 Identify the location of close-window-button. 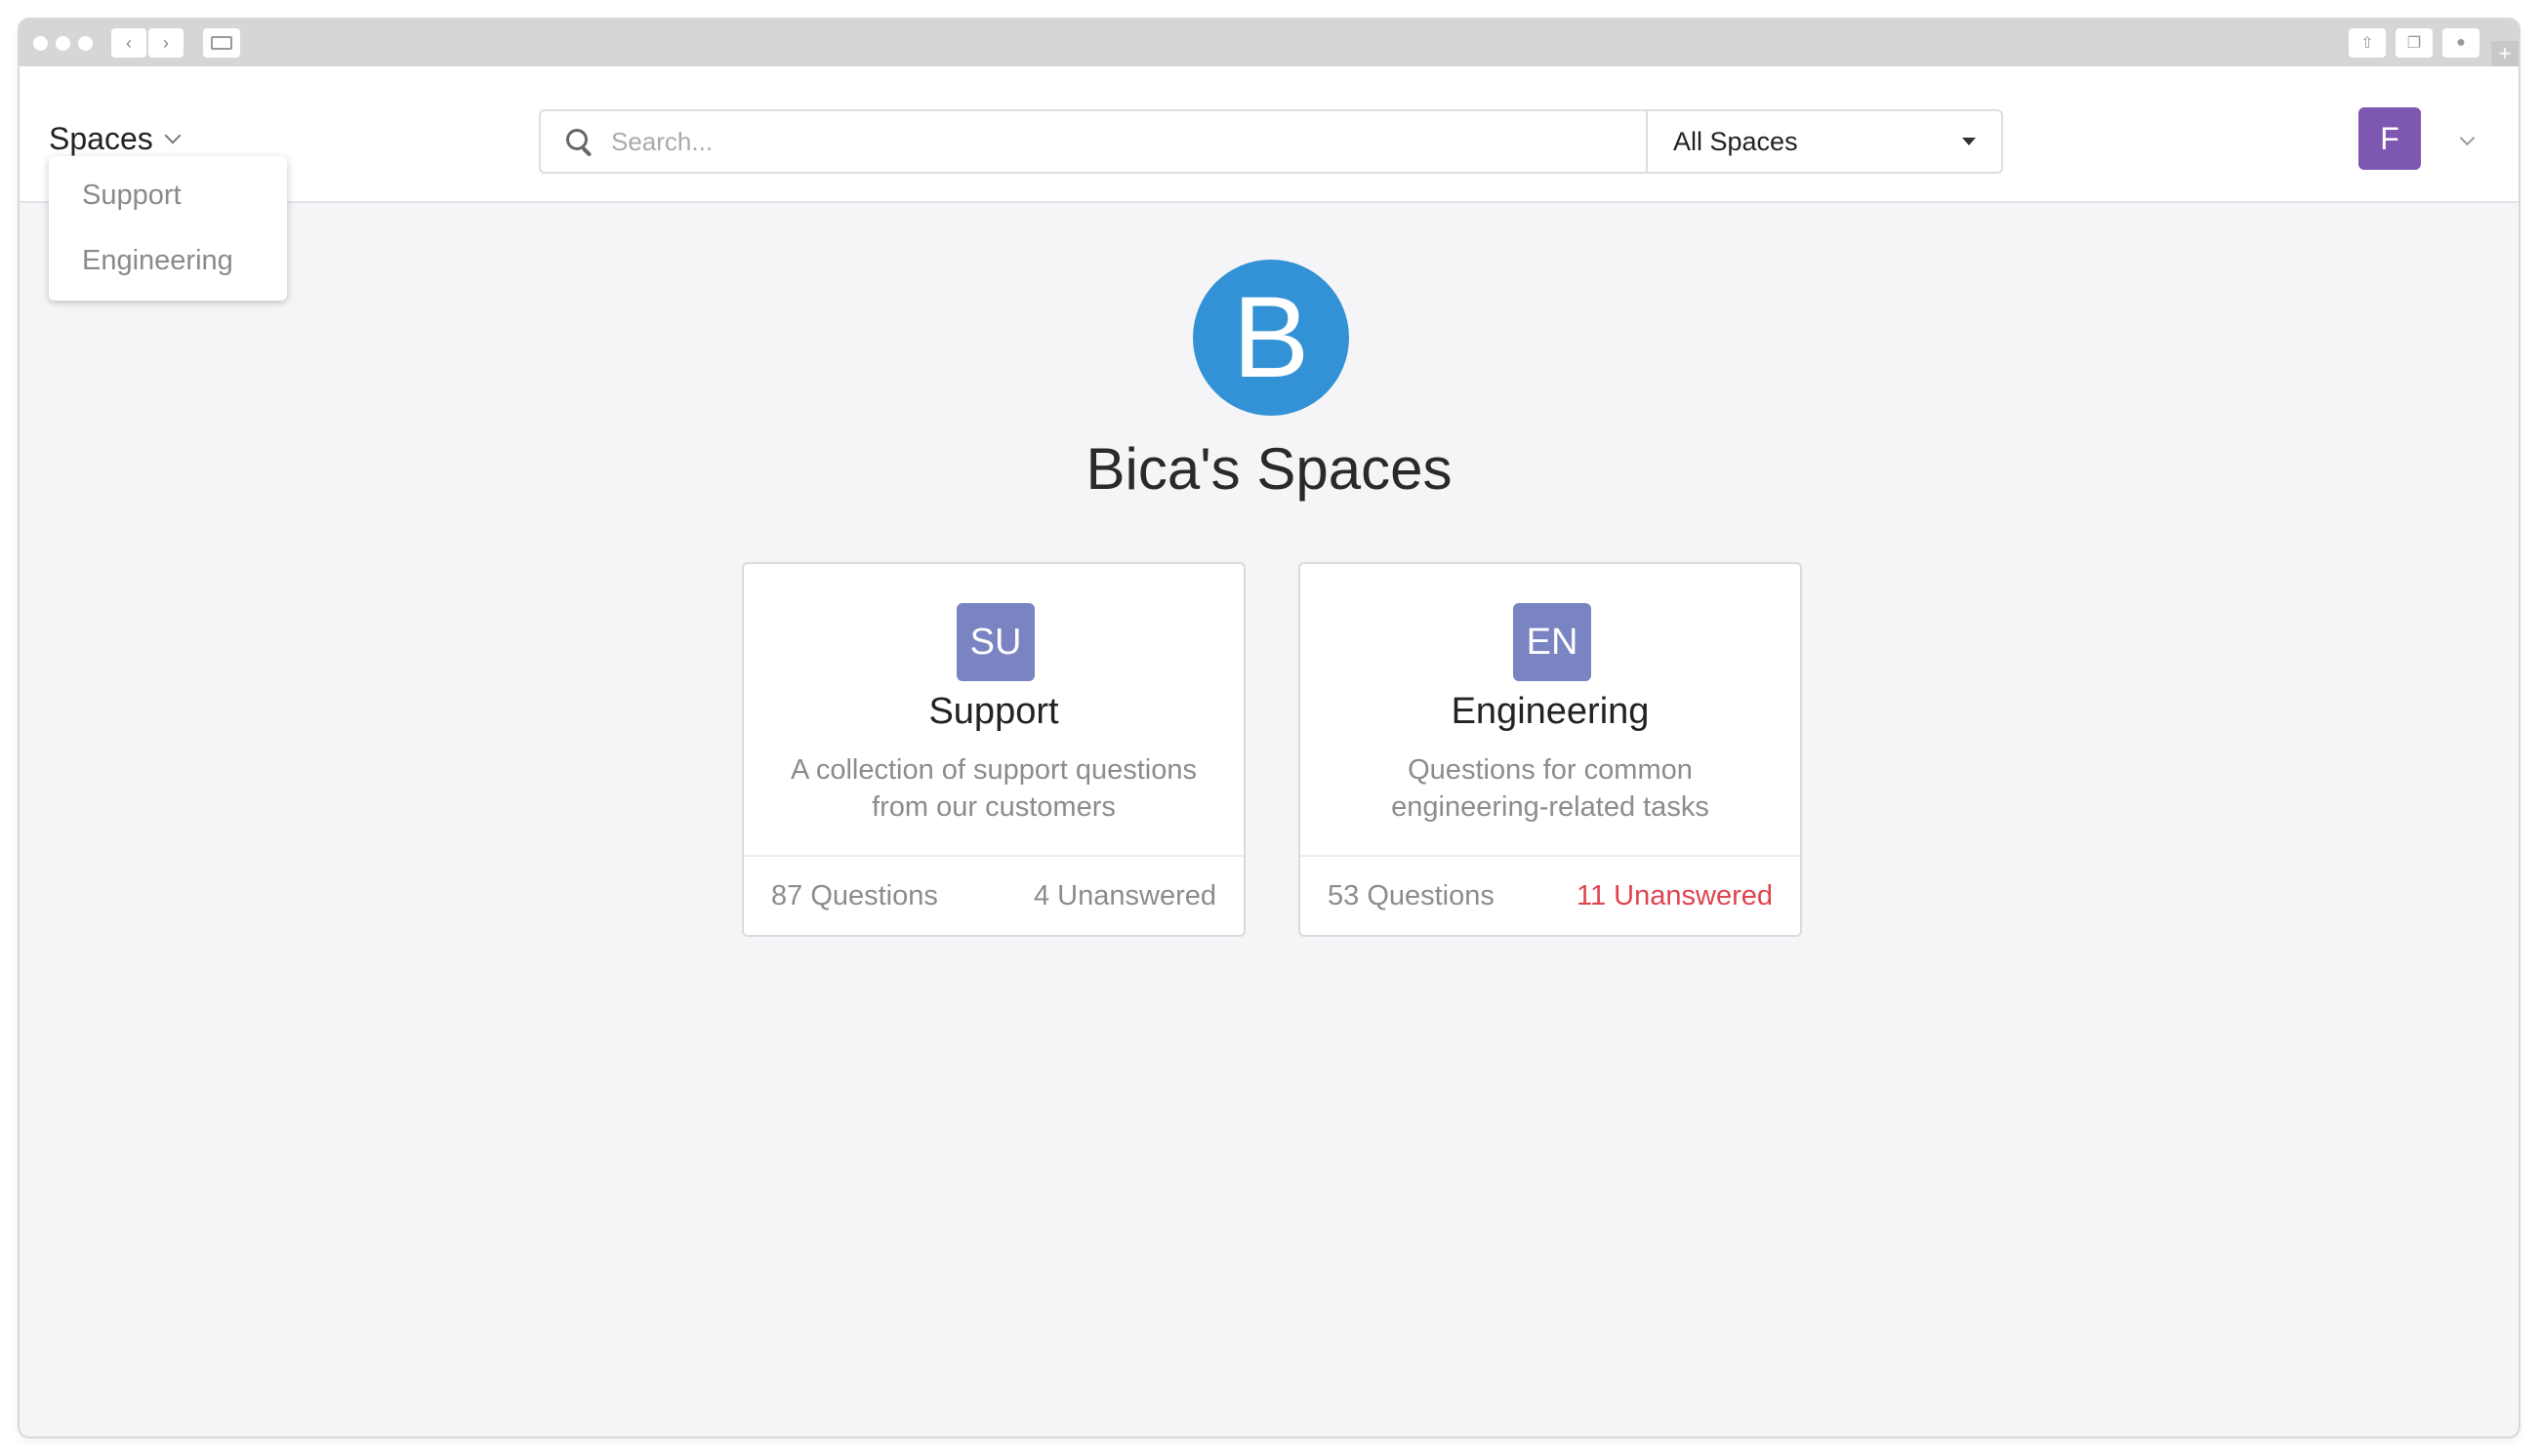
(41, 43).